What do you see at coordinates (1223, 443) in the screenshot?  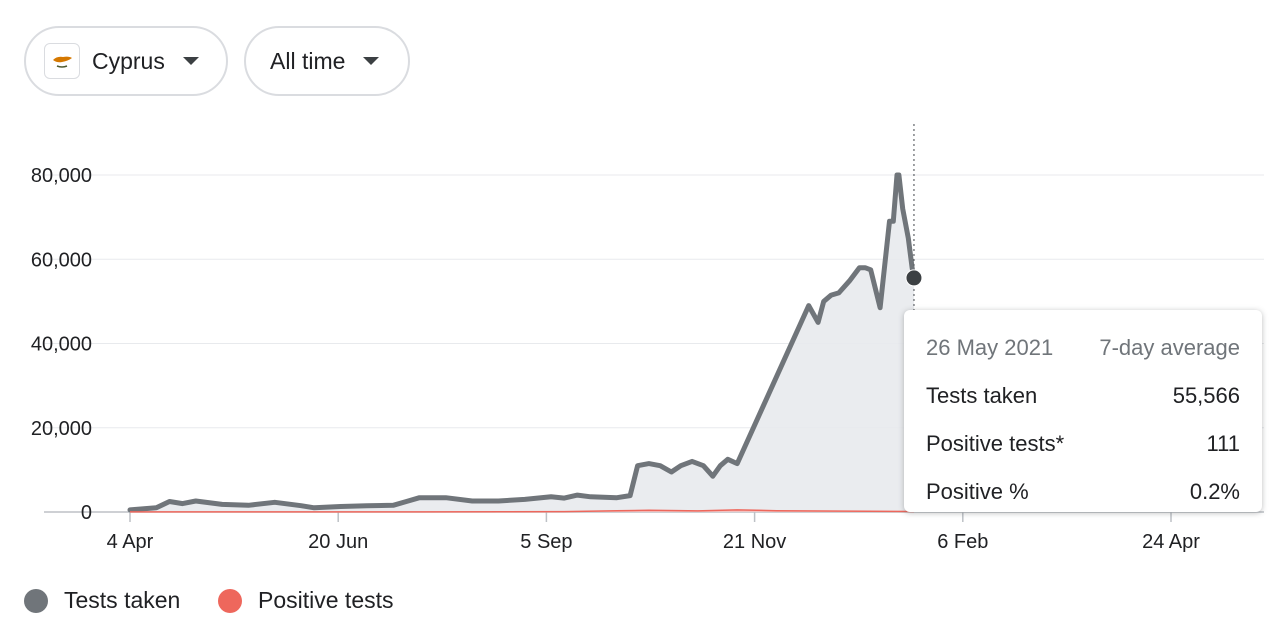 I see `tooltip-positive-value: 111` at bounding box center [1223, 443].